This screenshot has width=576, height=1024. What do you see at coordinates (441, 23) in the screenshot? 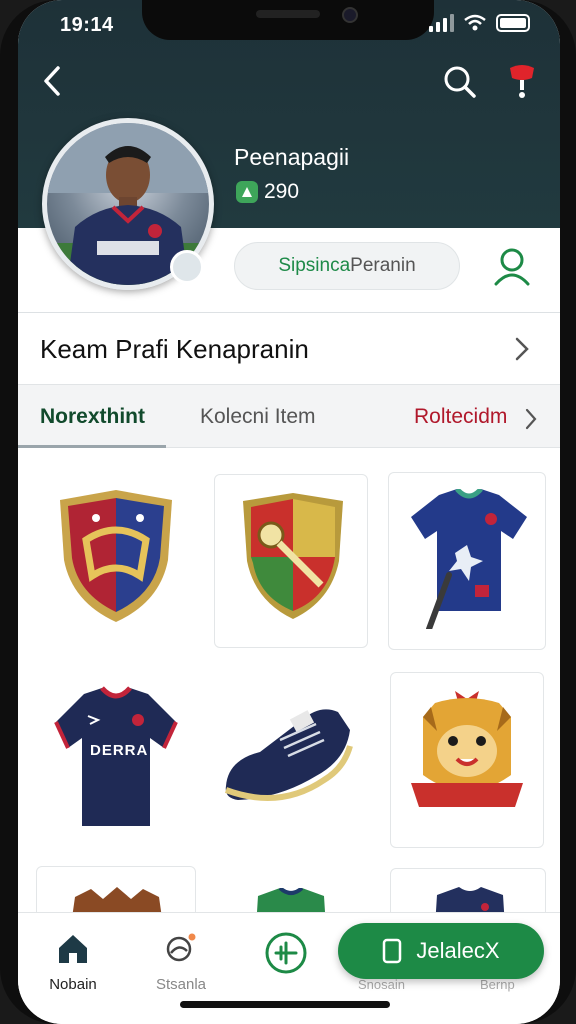
I see `signal-icon` at bounding box center [441, 23].